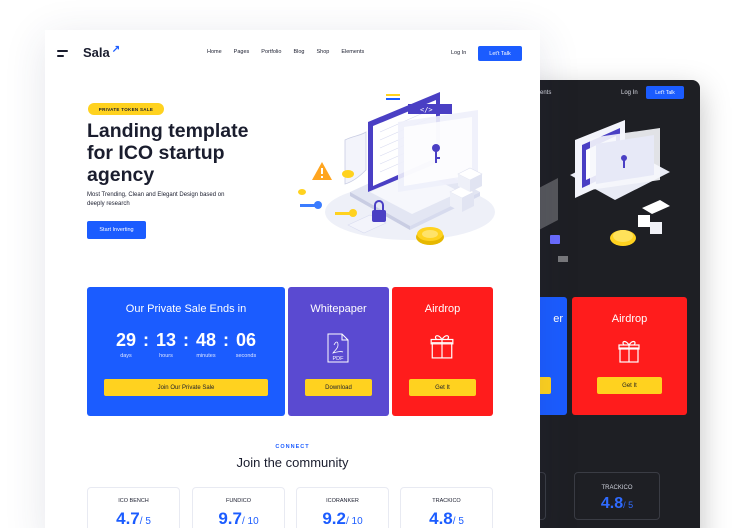 The image size is (740, 528). What do you see at coordinates (292, 447) in the screenshot?
I see `community-eyebrow: CONNECT` at bounding box center [292, 447].